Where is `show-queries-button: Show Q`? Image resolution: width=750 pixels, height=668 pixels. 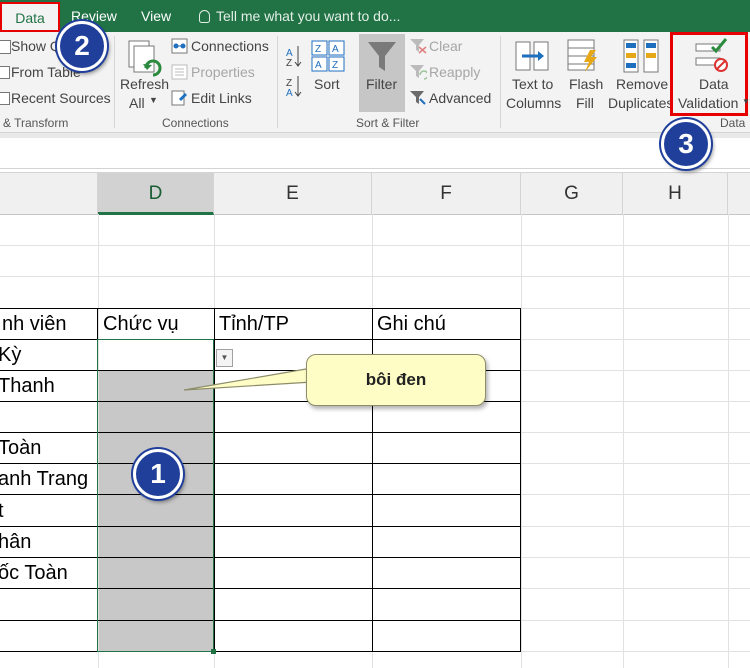
show-queries-button: Show Q is located at coordinates (36, 46).